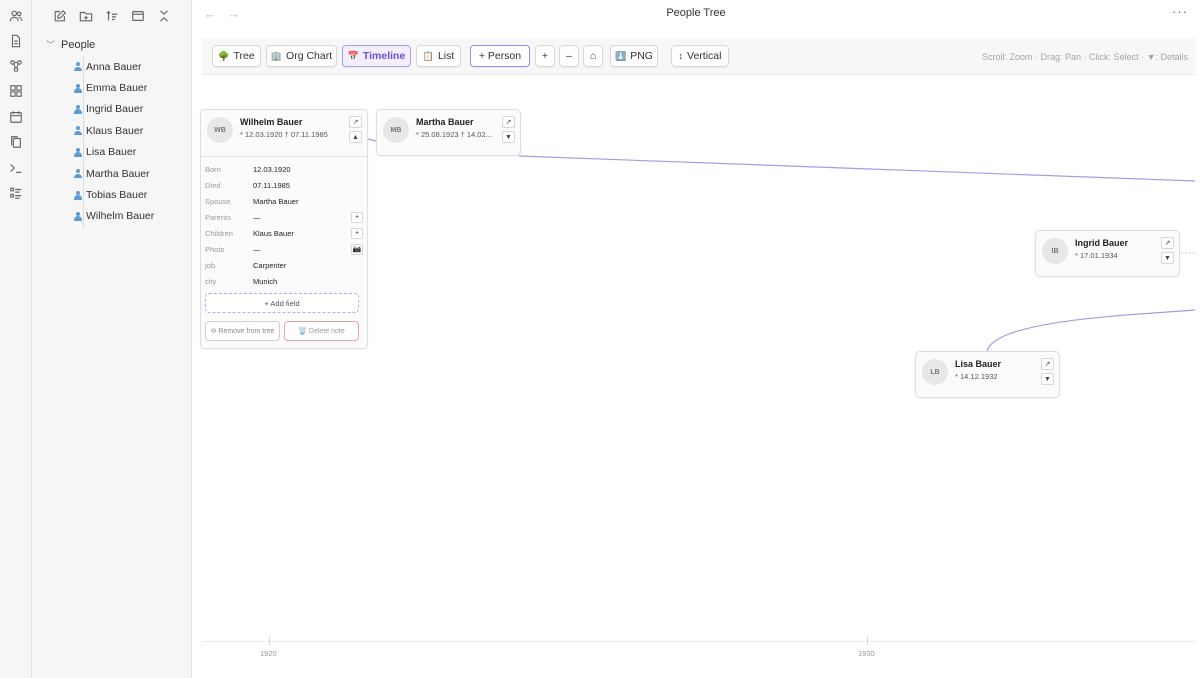 Image resolution: width=1200 pixels, height=678 pixels. Describe the element at coordinates (138, 16) in the screenshot. I see `collapse-view-icon` at that location.